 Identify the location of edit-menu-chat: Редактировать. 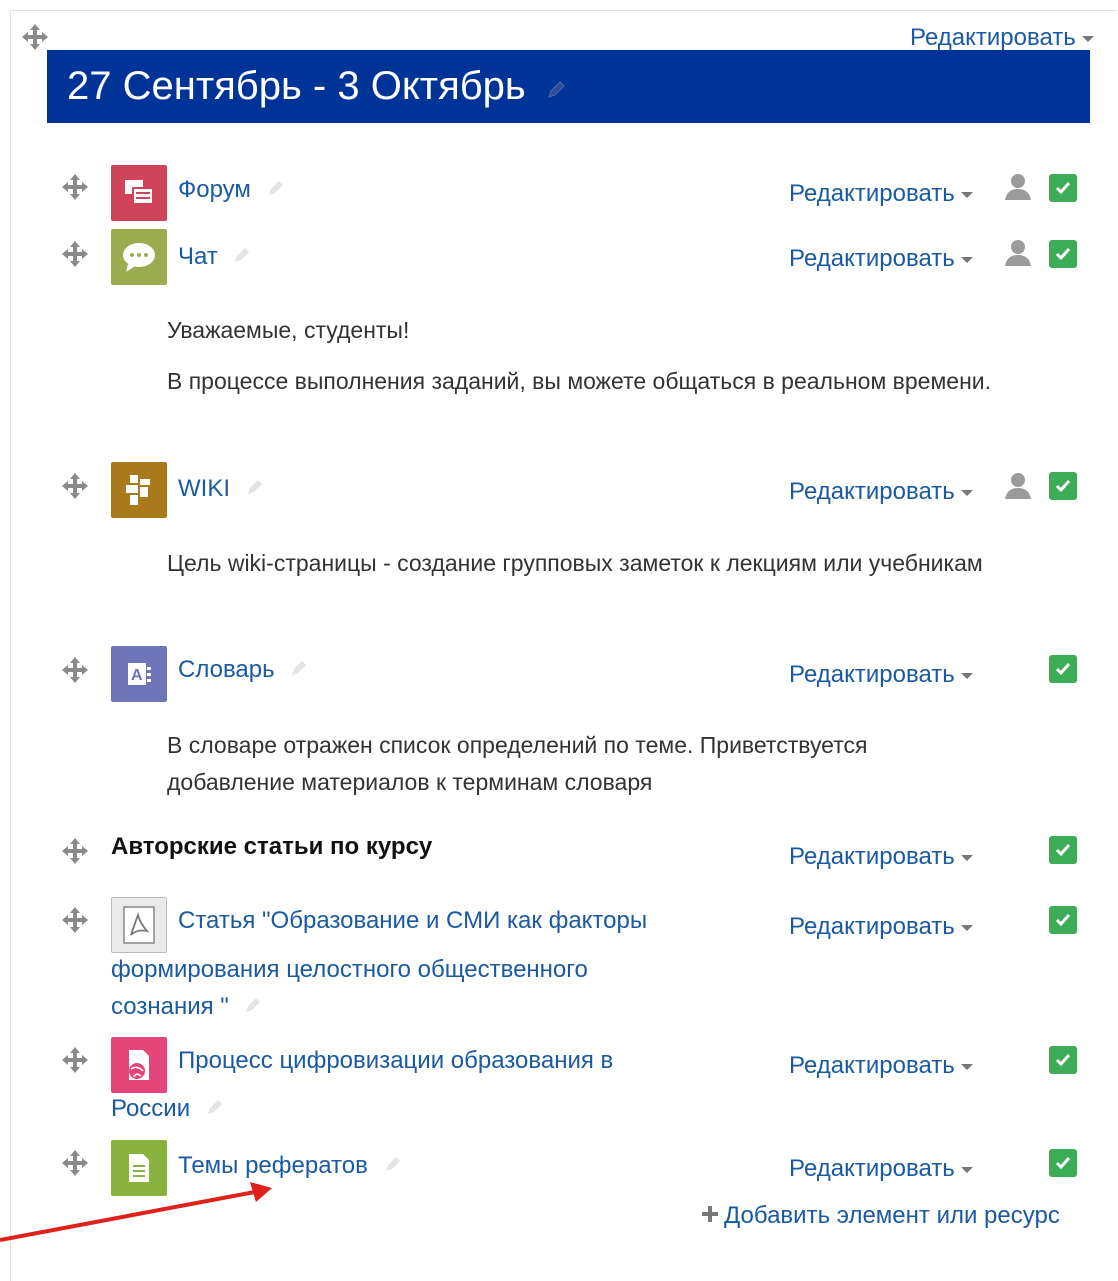
(881, 259).